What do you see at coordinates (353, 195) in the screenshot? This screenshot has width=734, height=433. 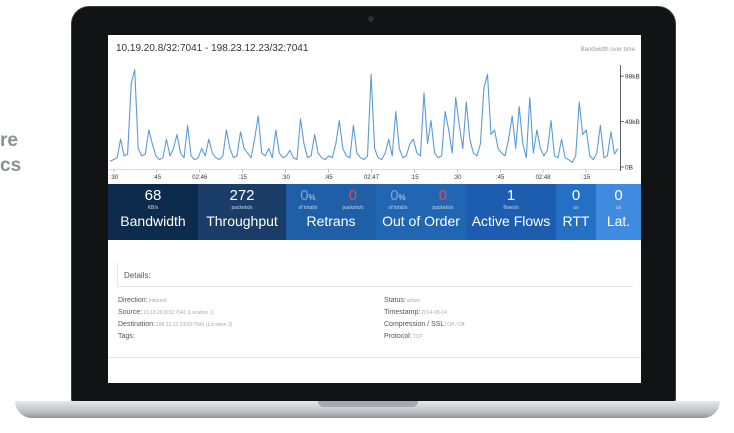 I see `retrans-packets-value: 0` at bounding box center [353, 195].